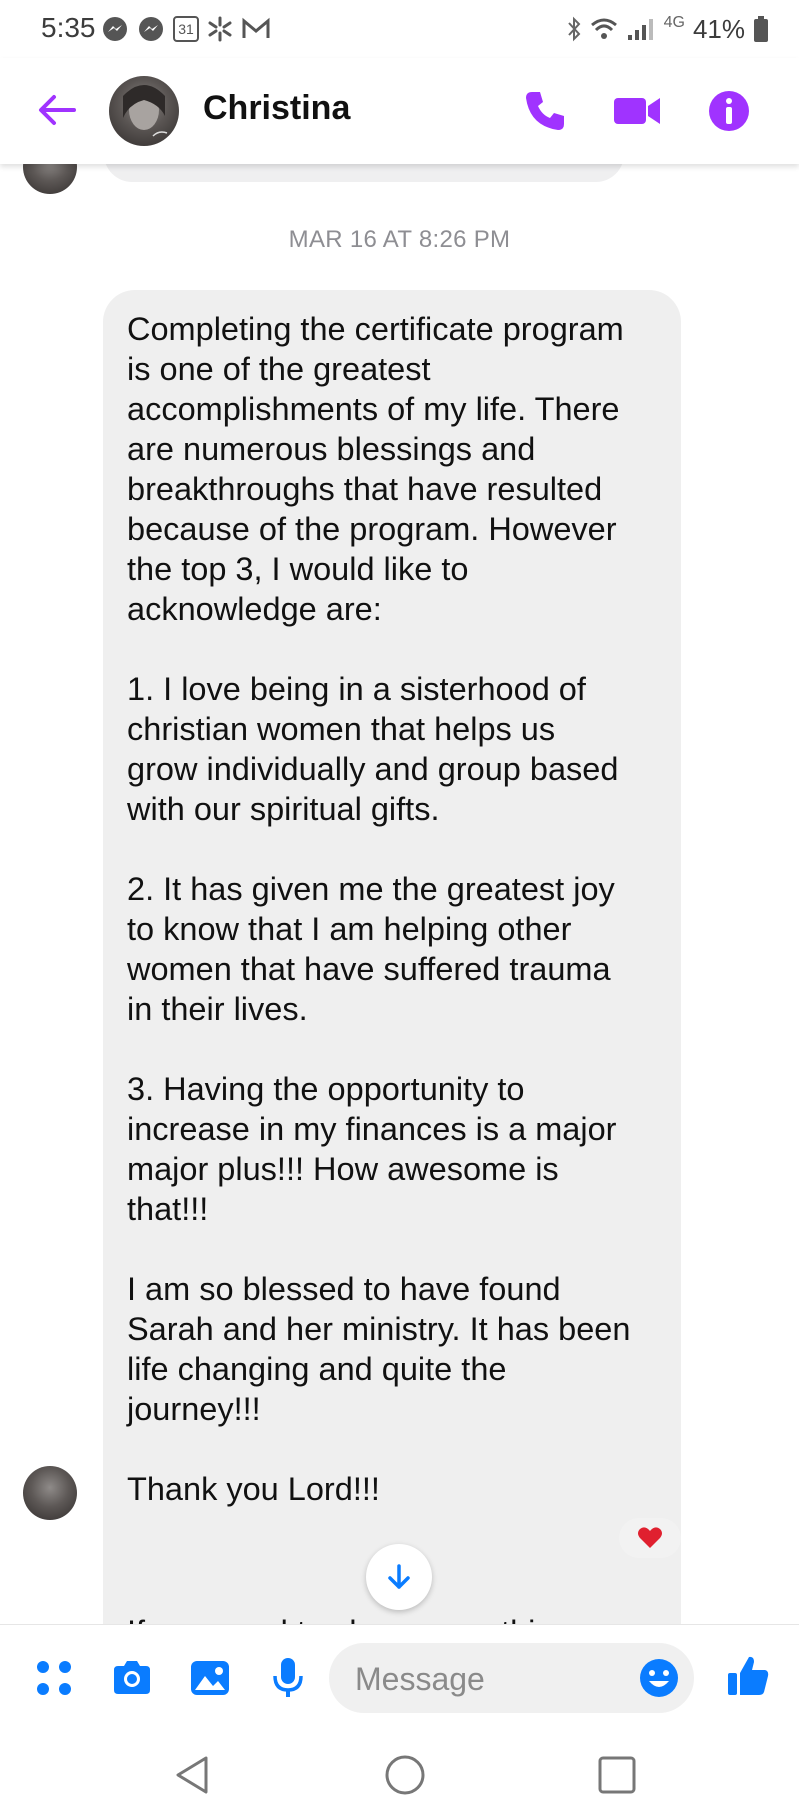 This screenshot has height=1820, width=799. Describe the element at coordinates (115, 29) in the screenshot. I see `messenger-notification-icon` at that location.